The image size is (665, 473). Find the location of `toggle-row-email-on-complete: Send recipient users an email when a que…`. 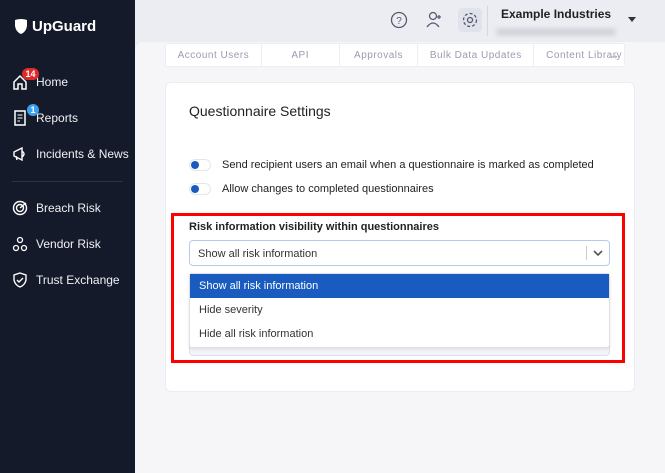

toggle-row-email-on-complete: Send recipient users an email when a que… is located at coordinates (391, 165).